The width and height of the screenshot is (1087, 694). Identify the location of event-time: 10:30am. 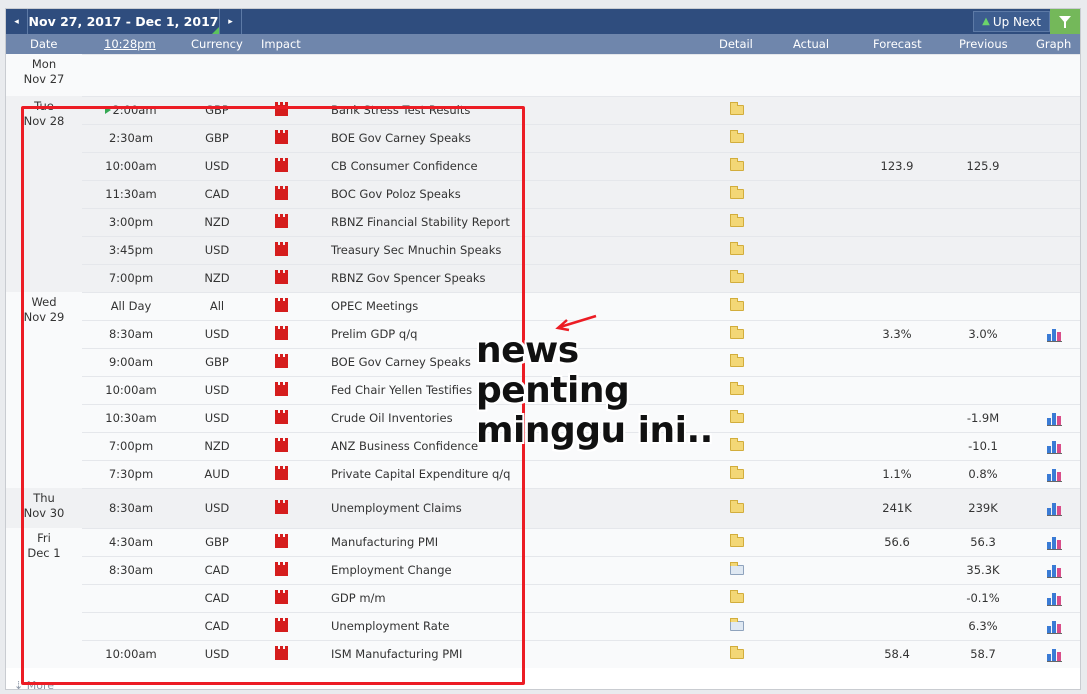
(131, 418).